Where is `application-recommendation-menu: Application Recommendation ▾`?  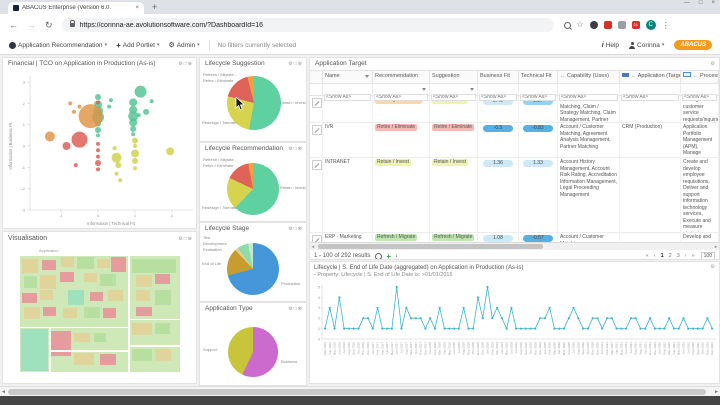 application-recommendation-menu: Application Recommendation ▾ is located at coordinates (58, 45).